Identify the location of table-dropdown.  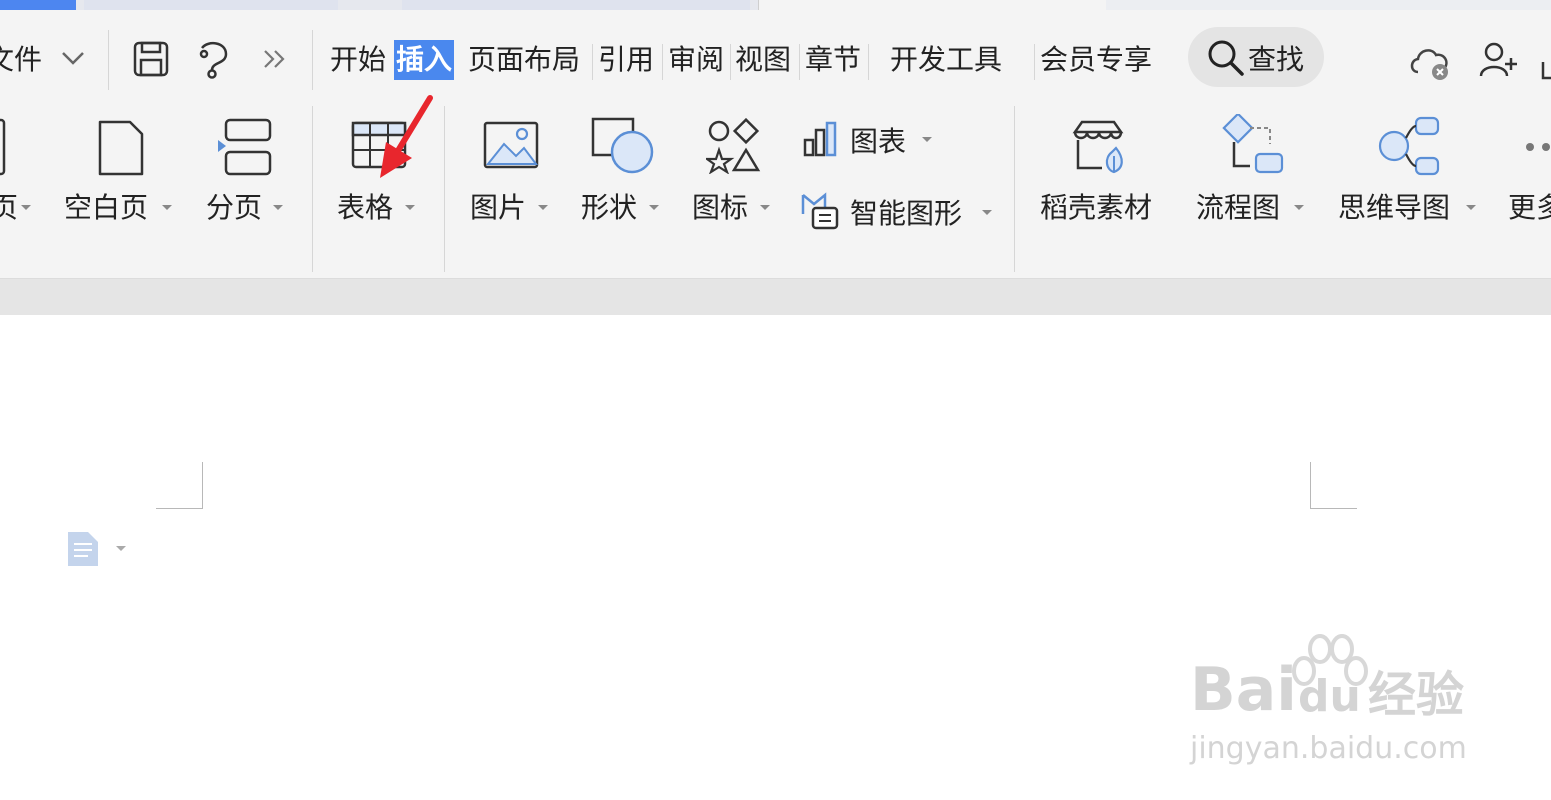
(410, 207).